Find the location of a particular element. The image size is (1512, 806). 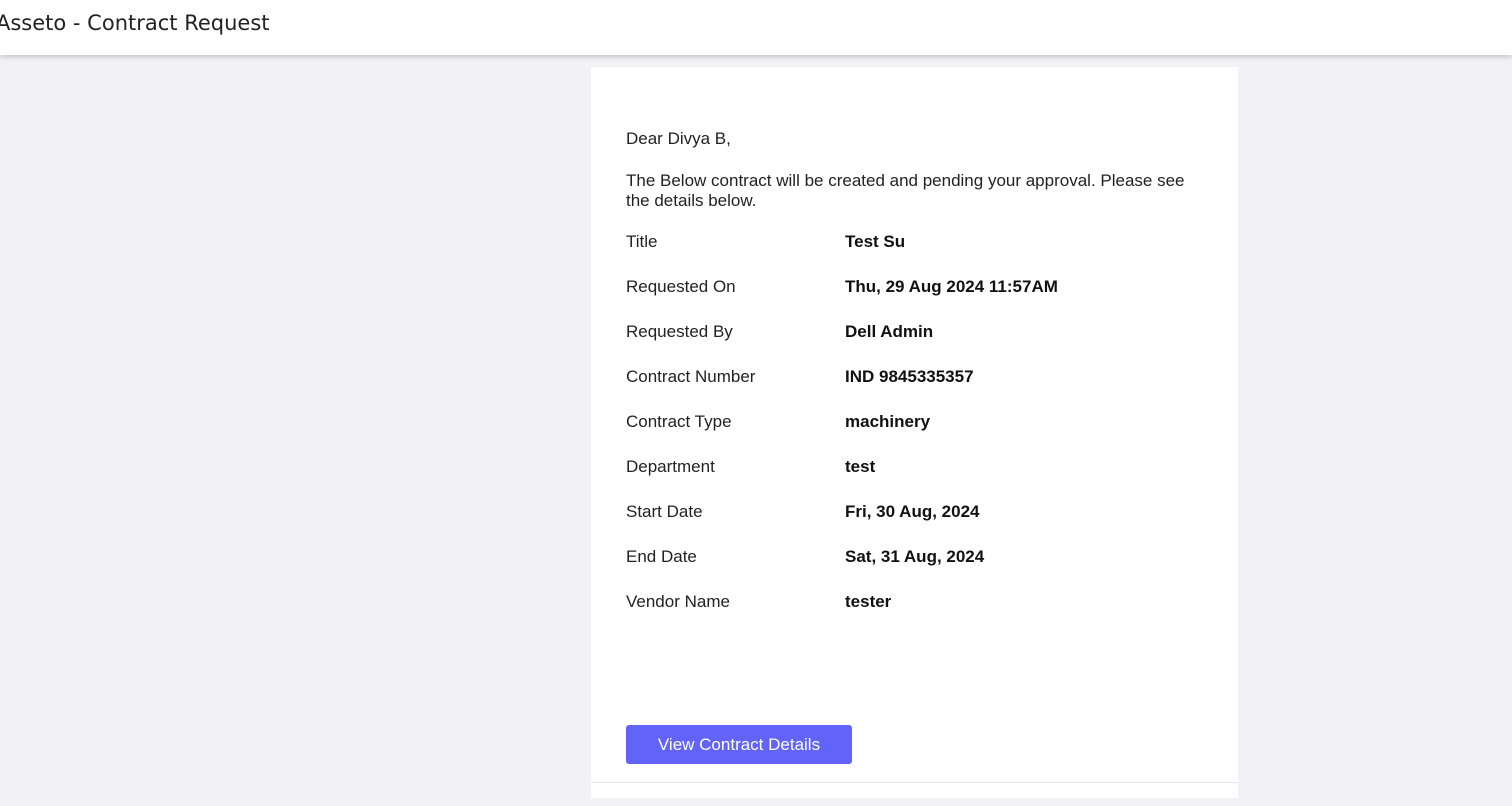

detail-label: Start Date is located at coordinates (664, 511).